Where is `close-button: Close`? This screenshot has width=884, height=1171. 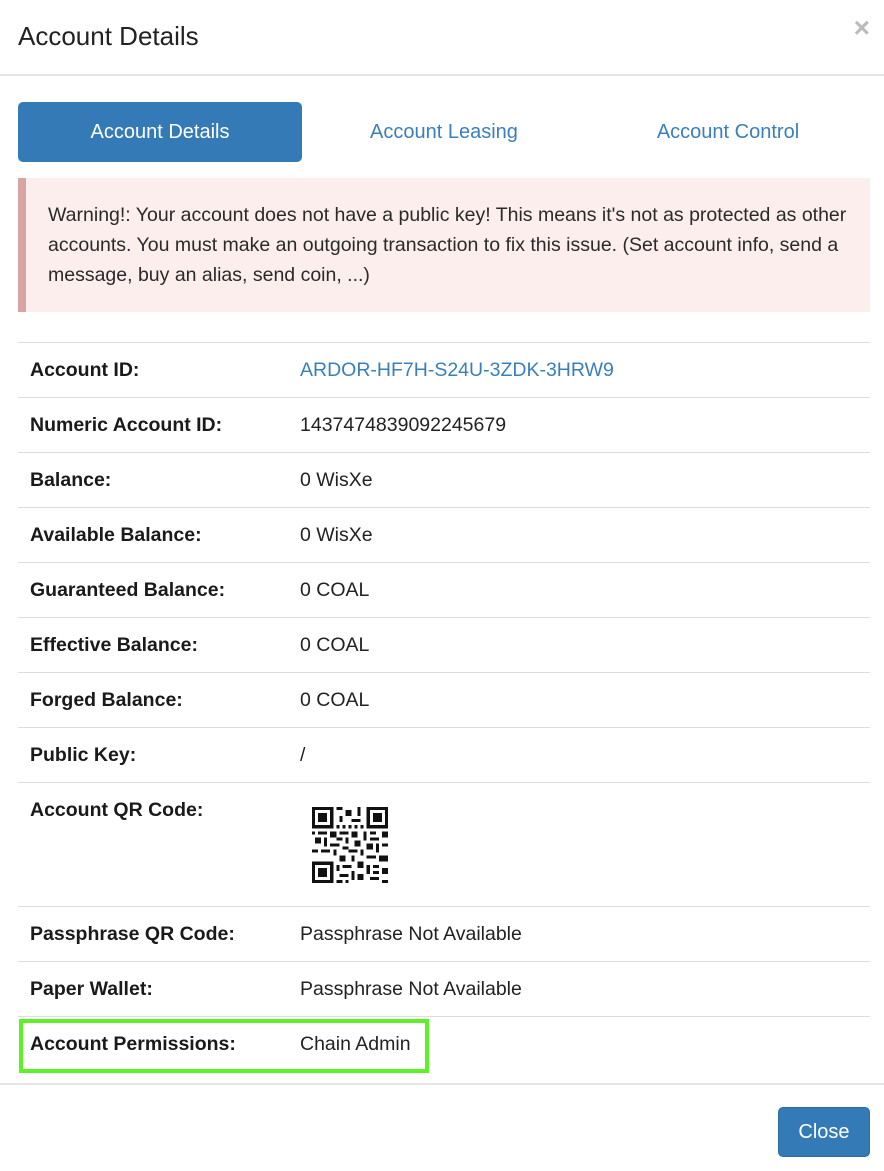 close-button: Close is located at coordinates (824, 1132).